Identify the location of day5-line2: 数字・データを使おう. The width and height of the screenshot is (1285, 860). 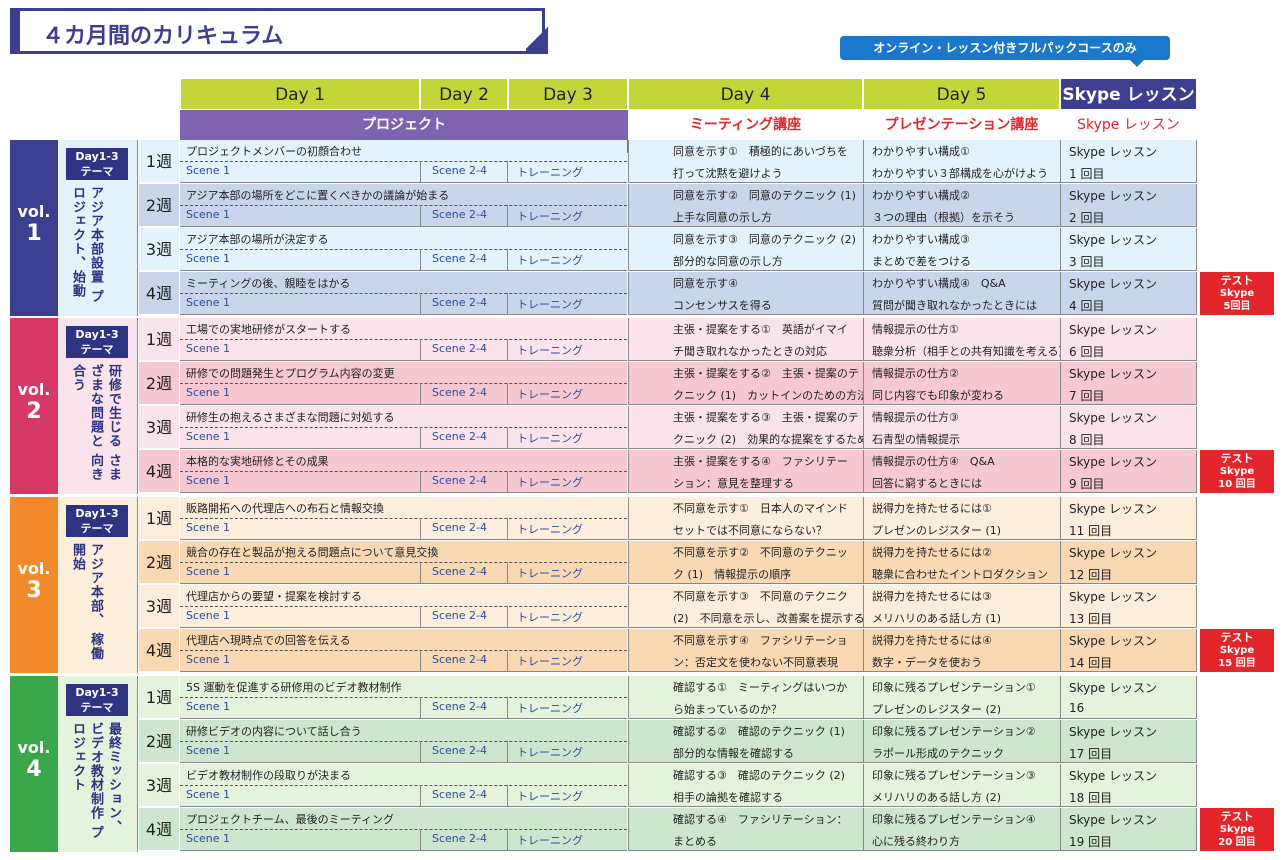
(927, 662).